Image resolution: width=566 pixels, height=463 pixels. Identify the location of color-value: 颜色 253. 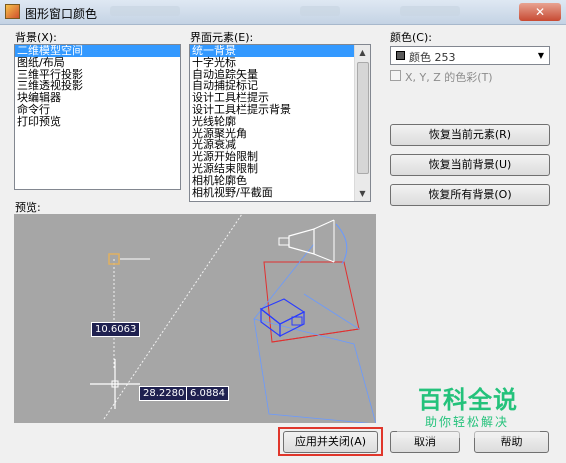
(432, 57).